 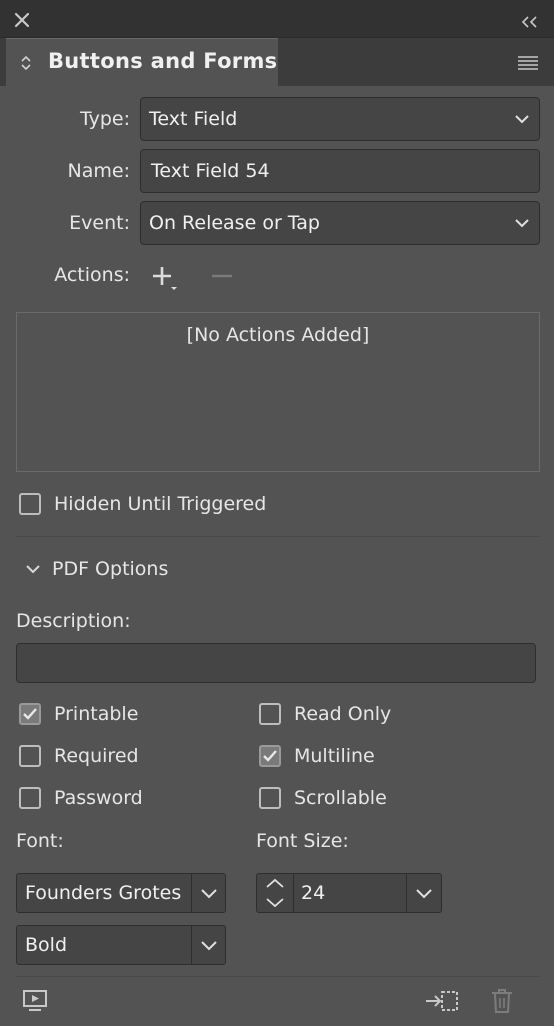 I want to click on hamburger-menu-icon, so click(x=528, y=62).